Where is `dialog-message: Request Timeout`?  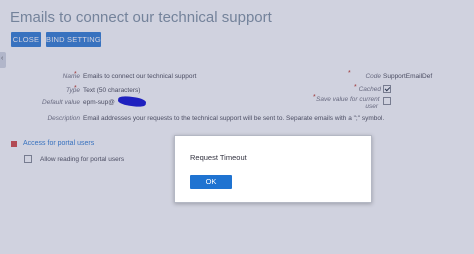 dialog-message: Request Timeout is located at coordinates (218, 157).